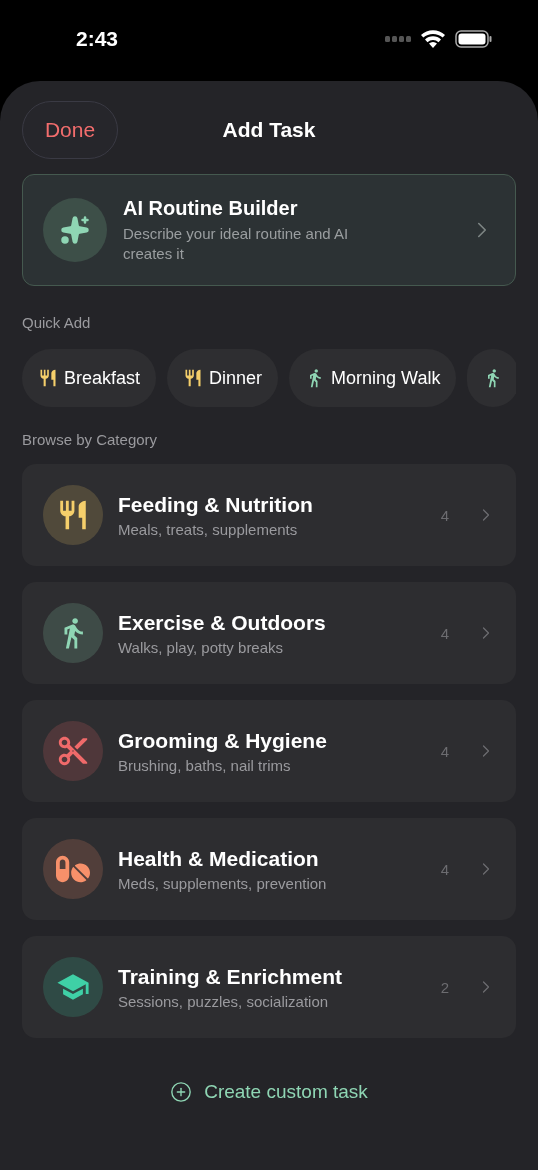 This screenshot has height=1170, width=538. Describe the element at coordinates (223, 740) in the screenshot. I see `category-title: Grooming & Hygiene` at that location.